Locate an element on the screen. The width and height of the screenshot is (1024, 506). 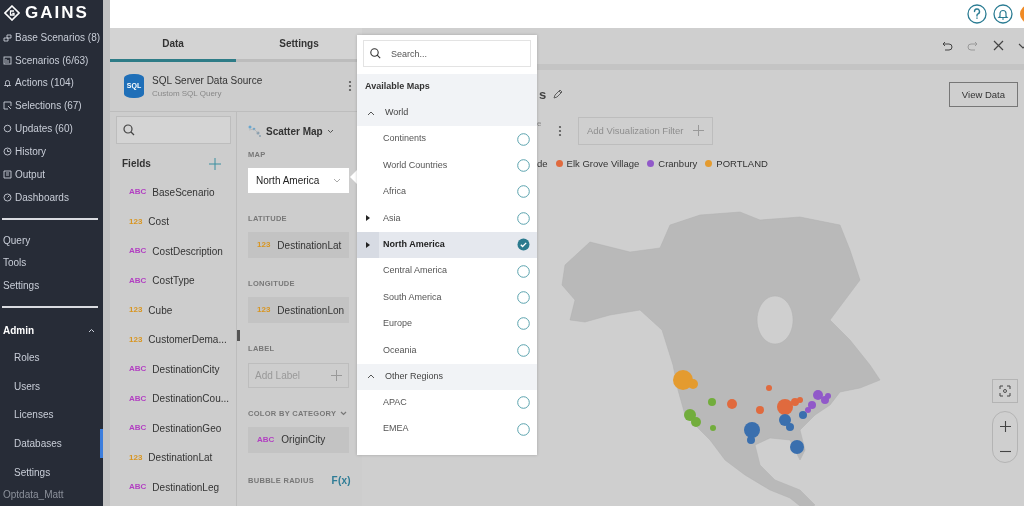
sidebar-subitem: Users is located at coordinates (51, 386).